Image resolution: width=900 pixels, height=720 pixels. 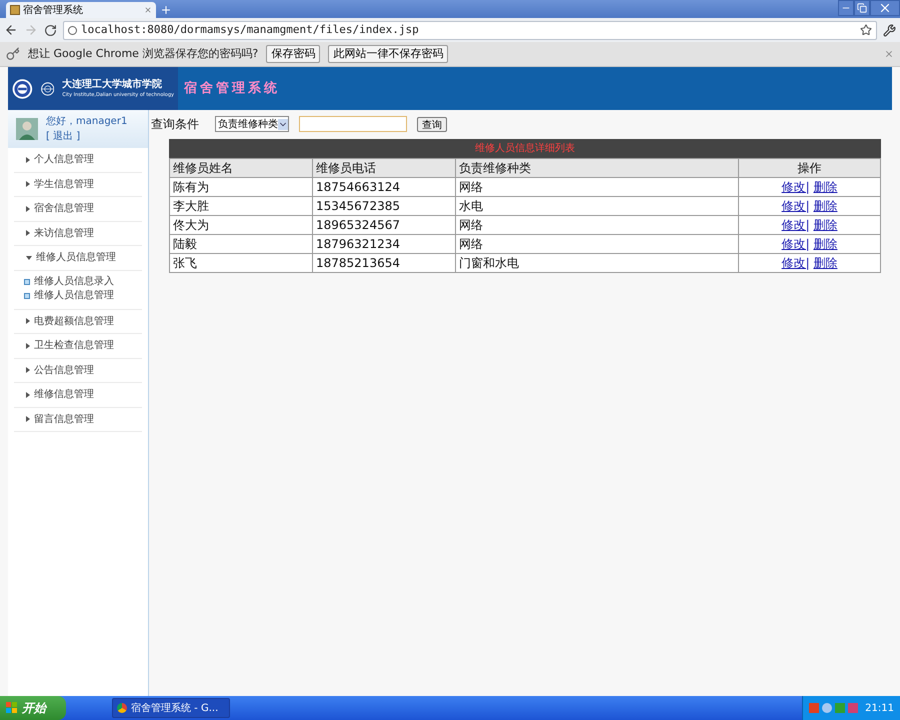 What do you see at coordinates (283, 124) in the screenshot?
I see `dropdown-icon` at bounding box center [283, 124].